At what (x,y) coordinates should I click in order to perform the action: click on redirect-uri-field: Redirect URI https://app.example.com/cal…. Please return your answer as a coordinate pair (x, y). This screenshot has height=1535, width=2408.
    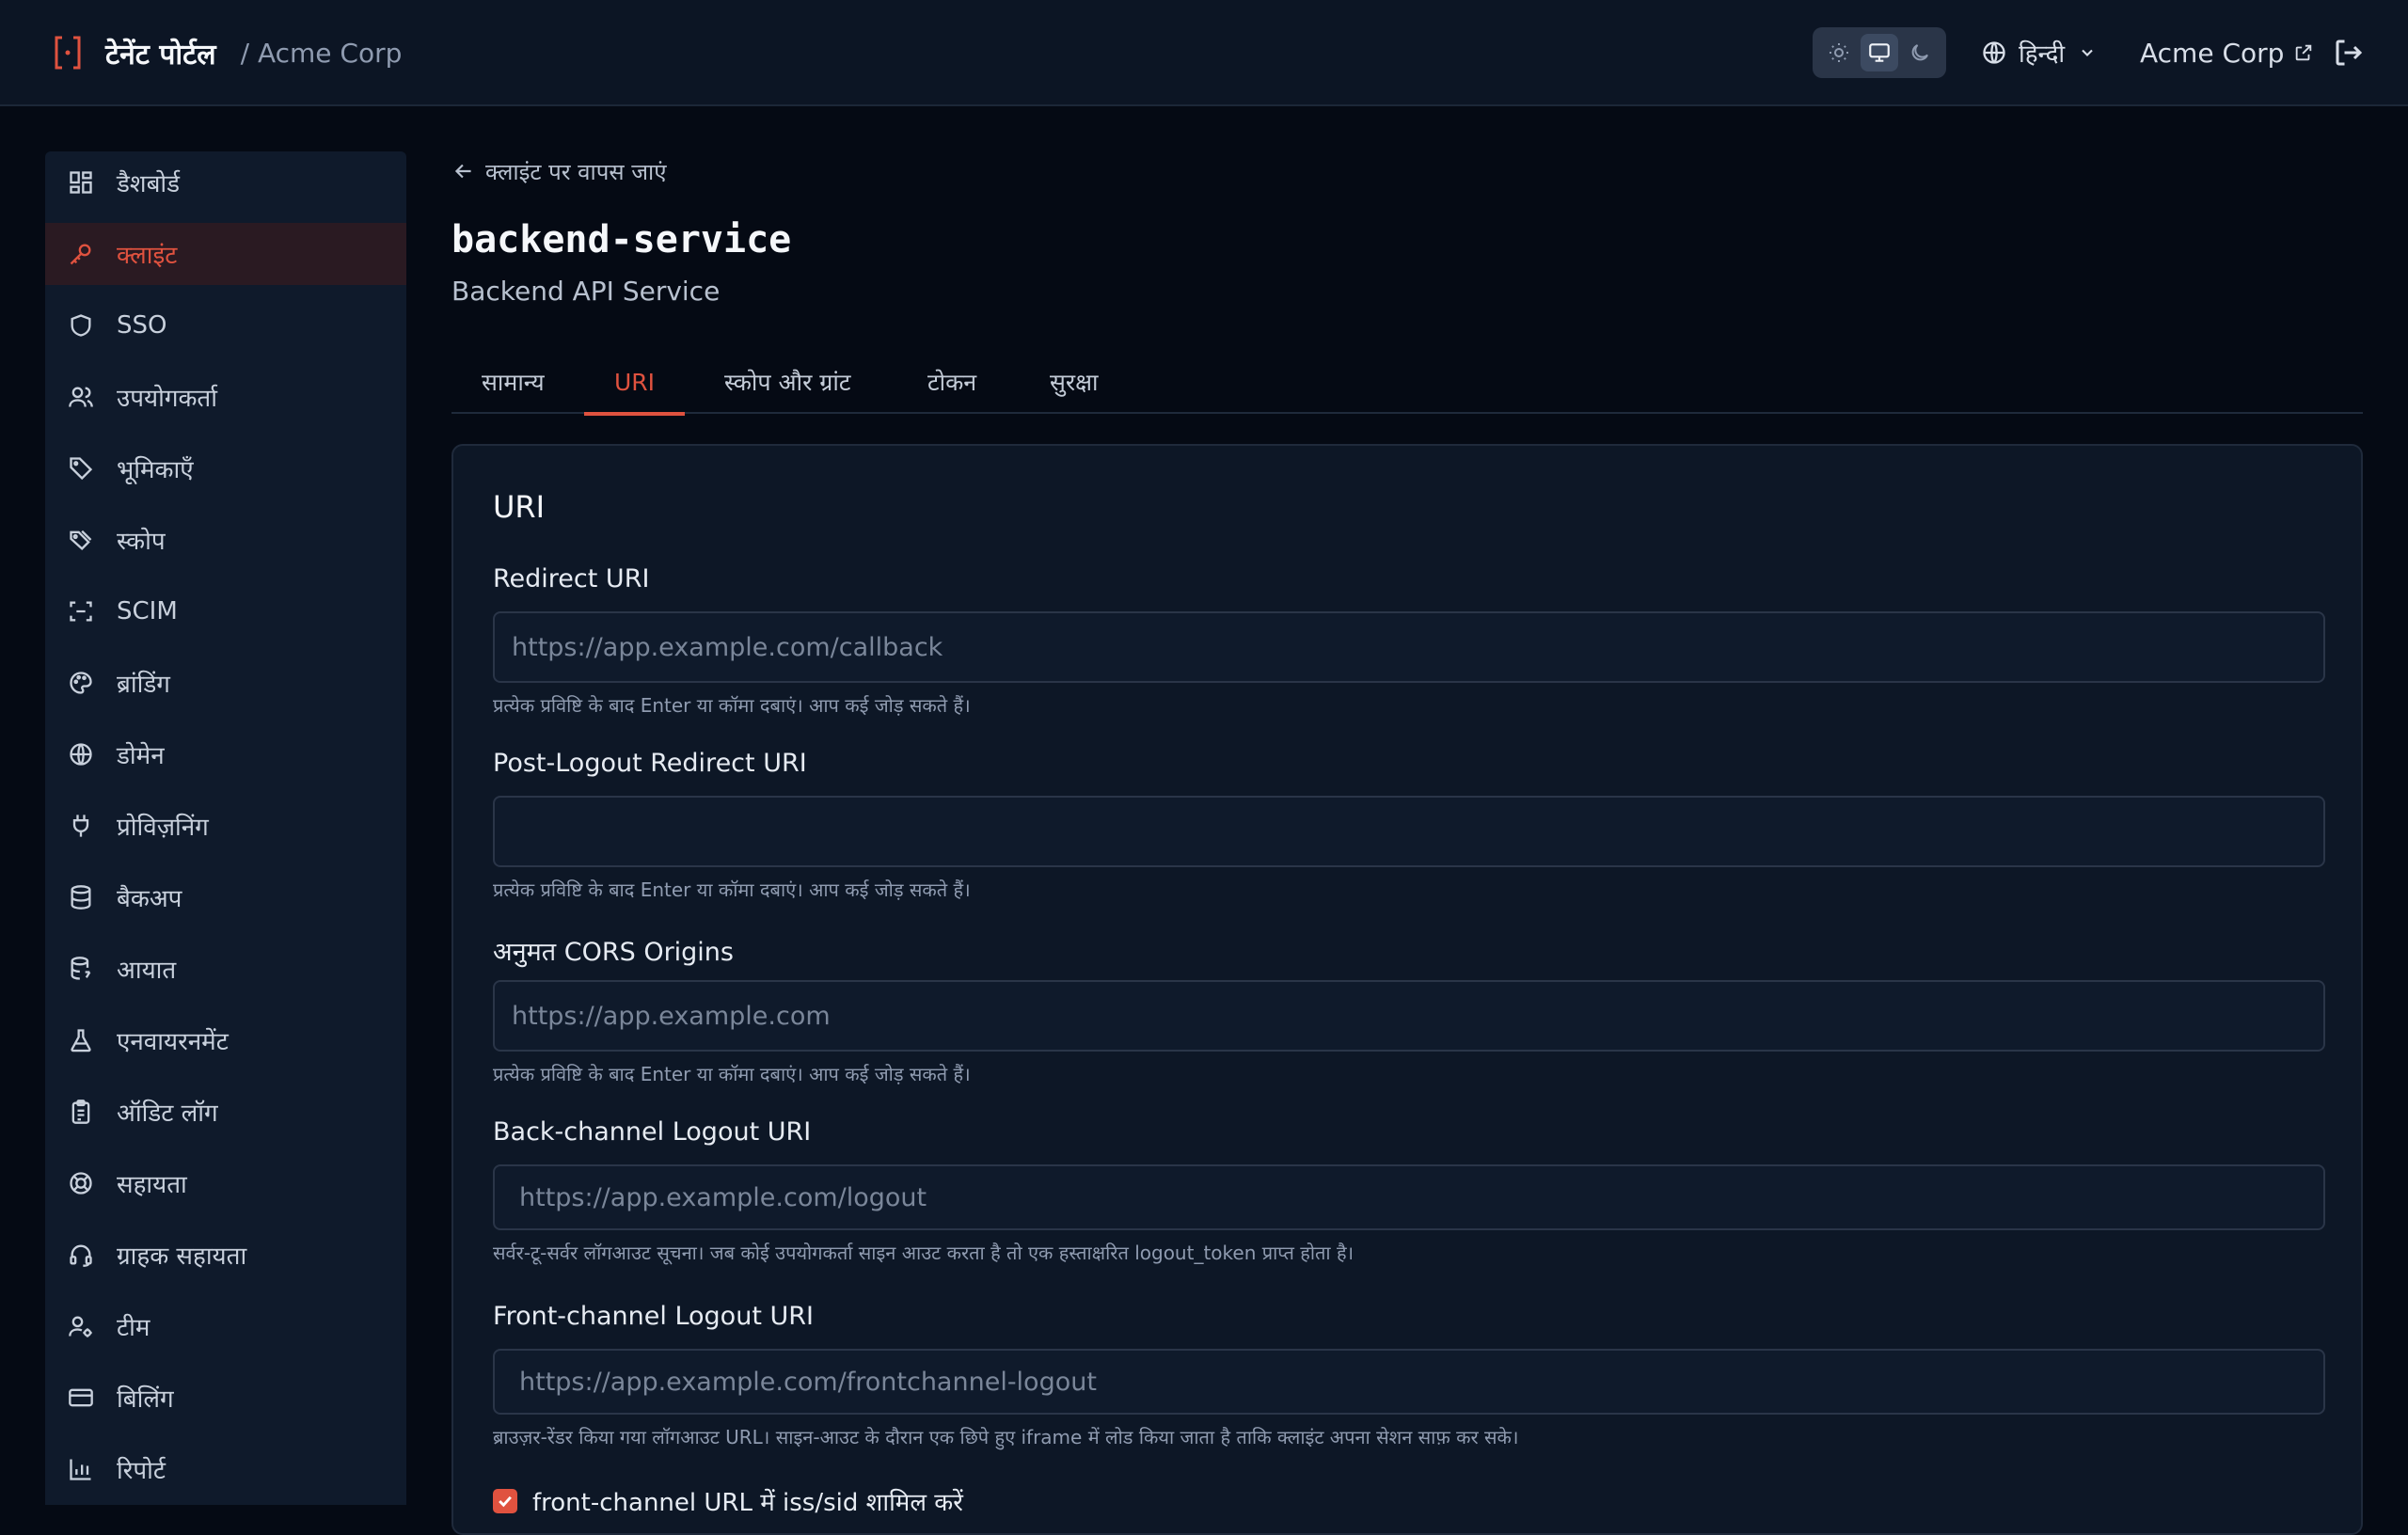
    Looking at the image, I should click on (1409, 641).